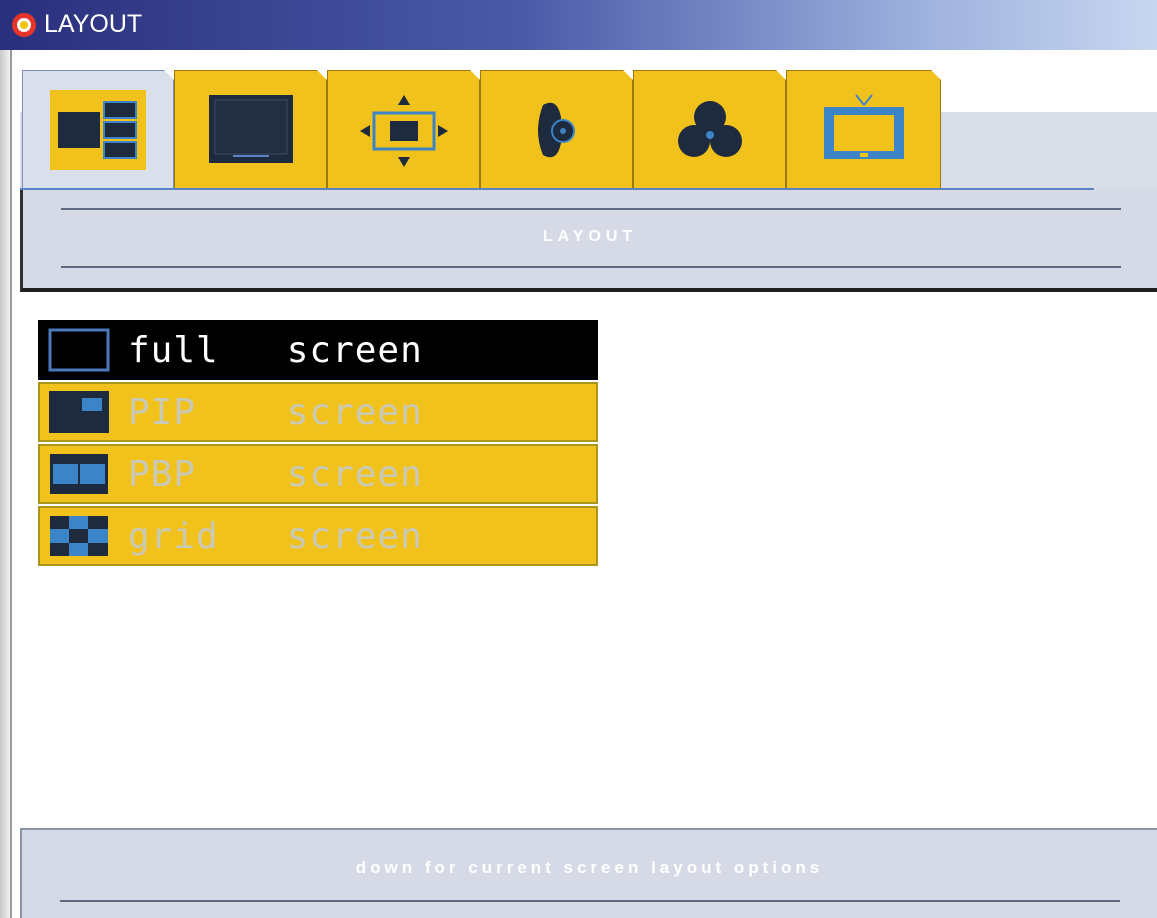 This screenshot has width=1157, height=918. What do you see at coordinates (578, 25) in the screenshot?
I see `title-bar: LAYOUT` at bounding box center [578, 25].